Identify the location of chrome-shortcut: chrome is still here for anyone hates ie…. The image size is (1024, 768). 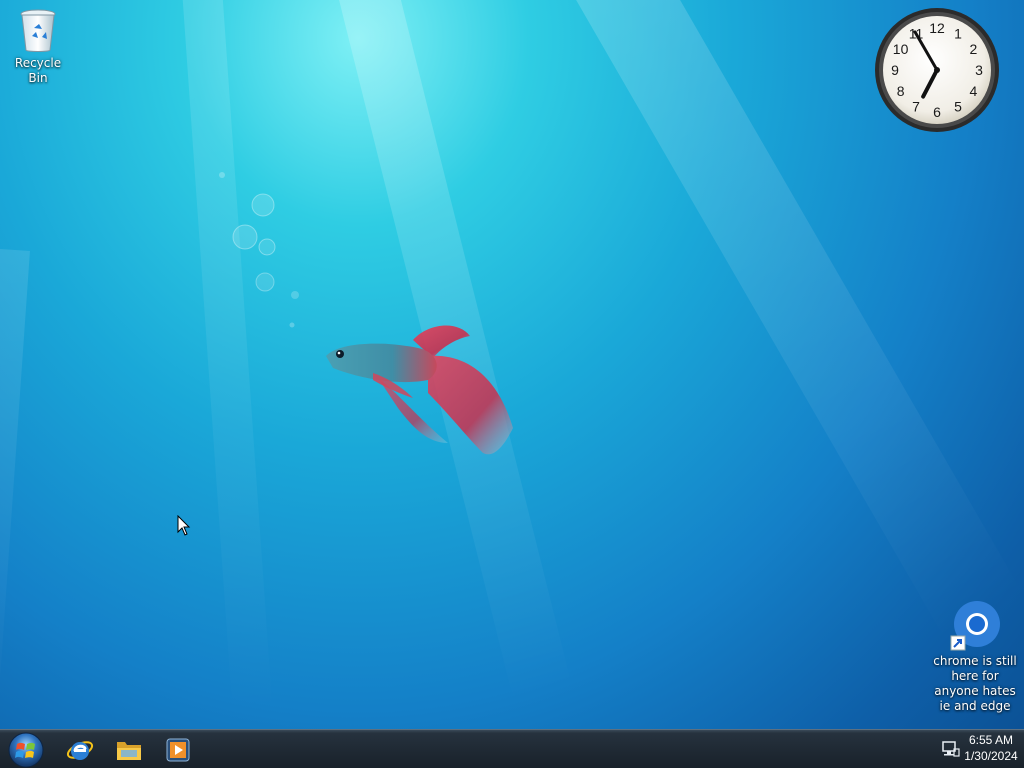
(975, 657).